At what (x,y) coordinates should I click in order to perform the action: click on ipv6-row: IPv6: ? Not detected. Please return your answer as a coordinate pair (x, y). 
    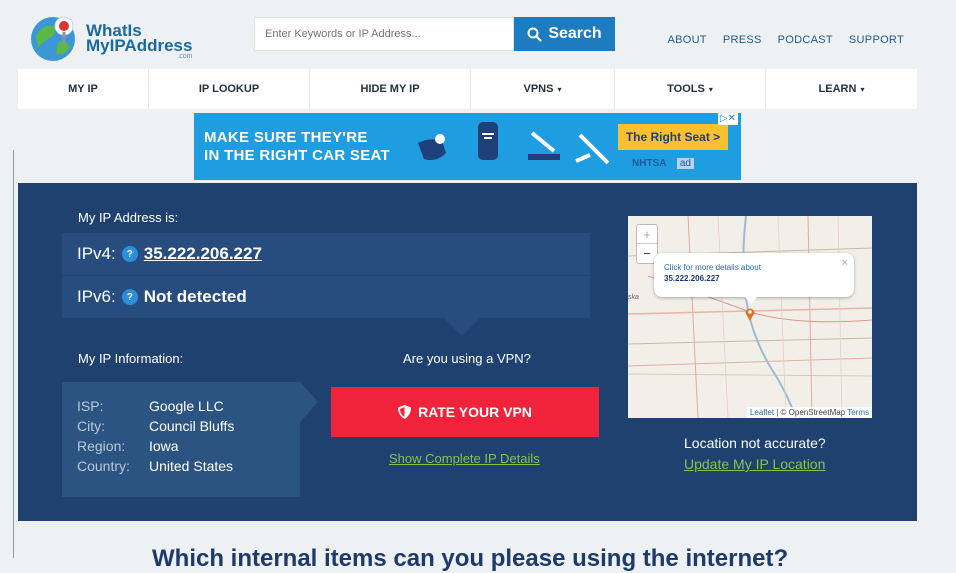
    Looking at the image, I should click on (326, 297).